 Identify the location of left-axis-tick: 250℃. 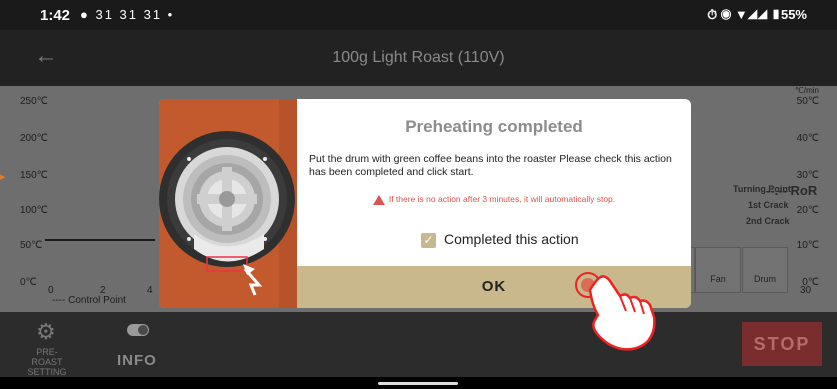
(34, 101).